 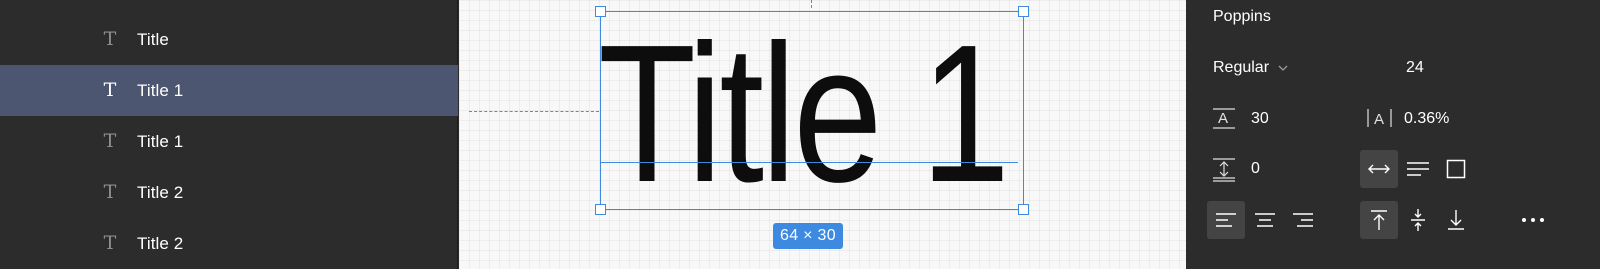 I want to click on size-badge: 64 × 30, so click(x=808, y=236).